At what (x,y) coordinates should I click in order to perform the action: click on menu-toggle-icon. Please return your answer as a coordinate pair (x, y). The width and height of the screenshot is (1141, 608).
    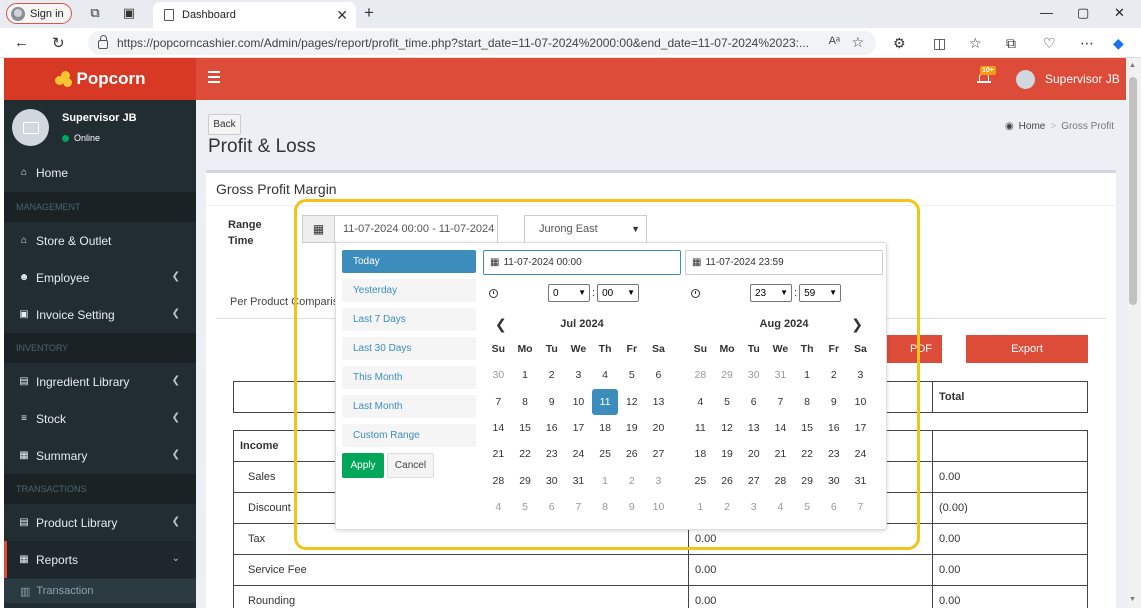
    Looking at the image, I should click on (214, 78).